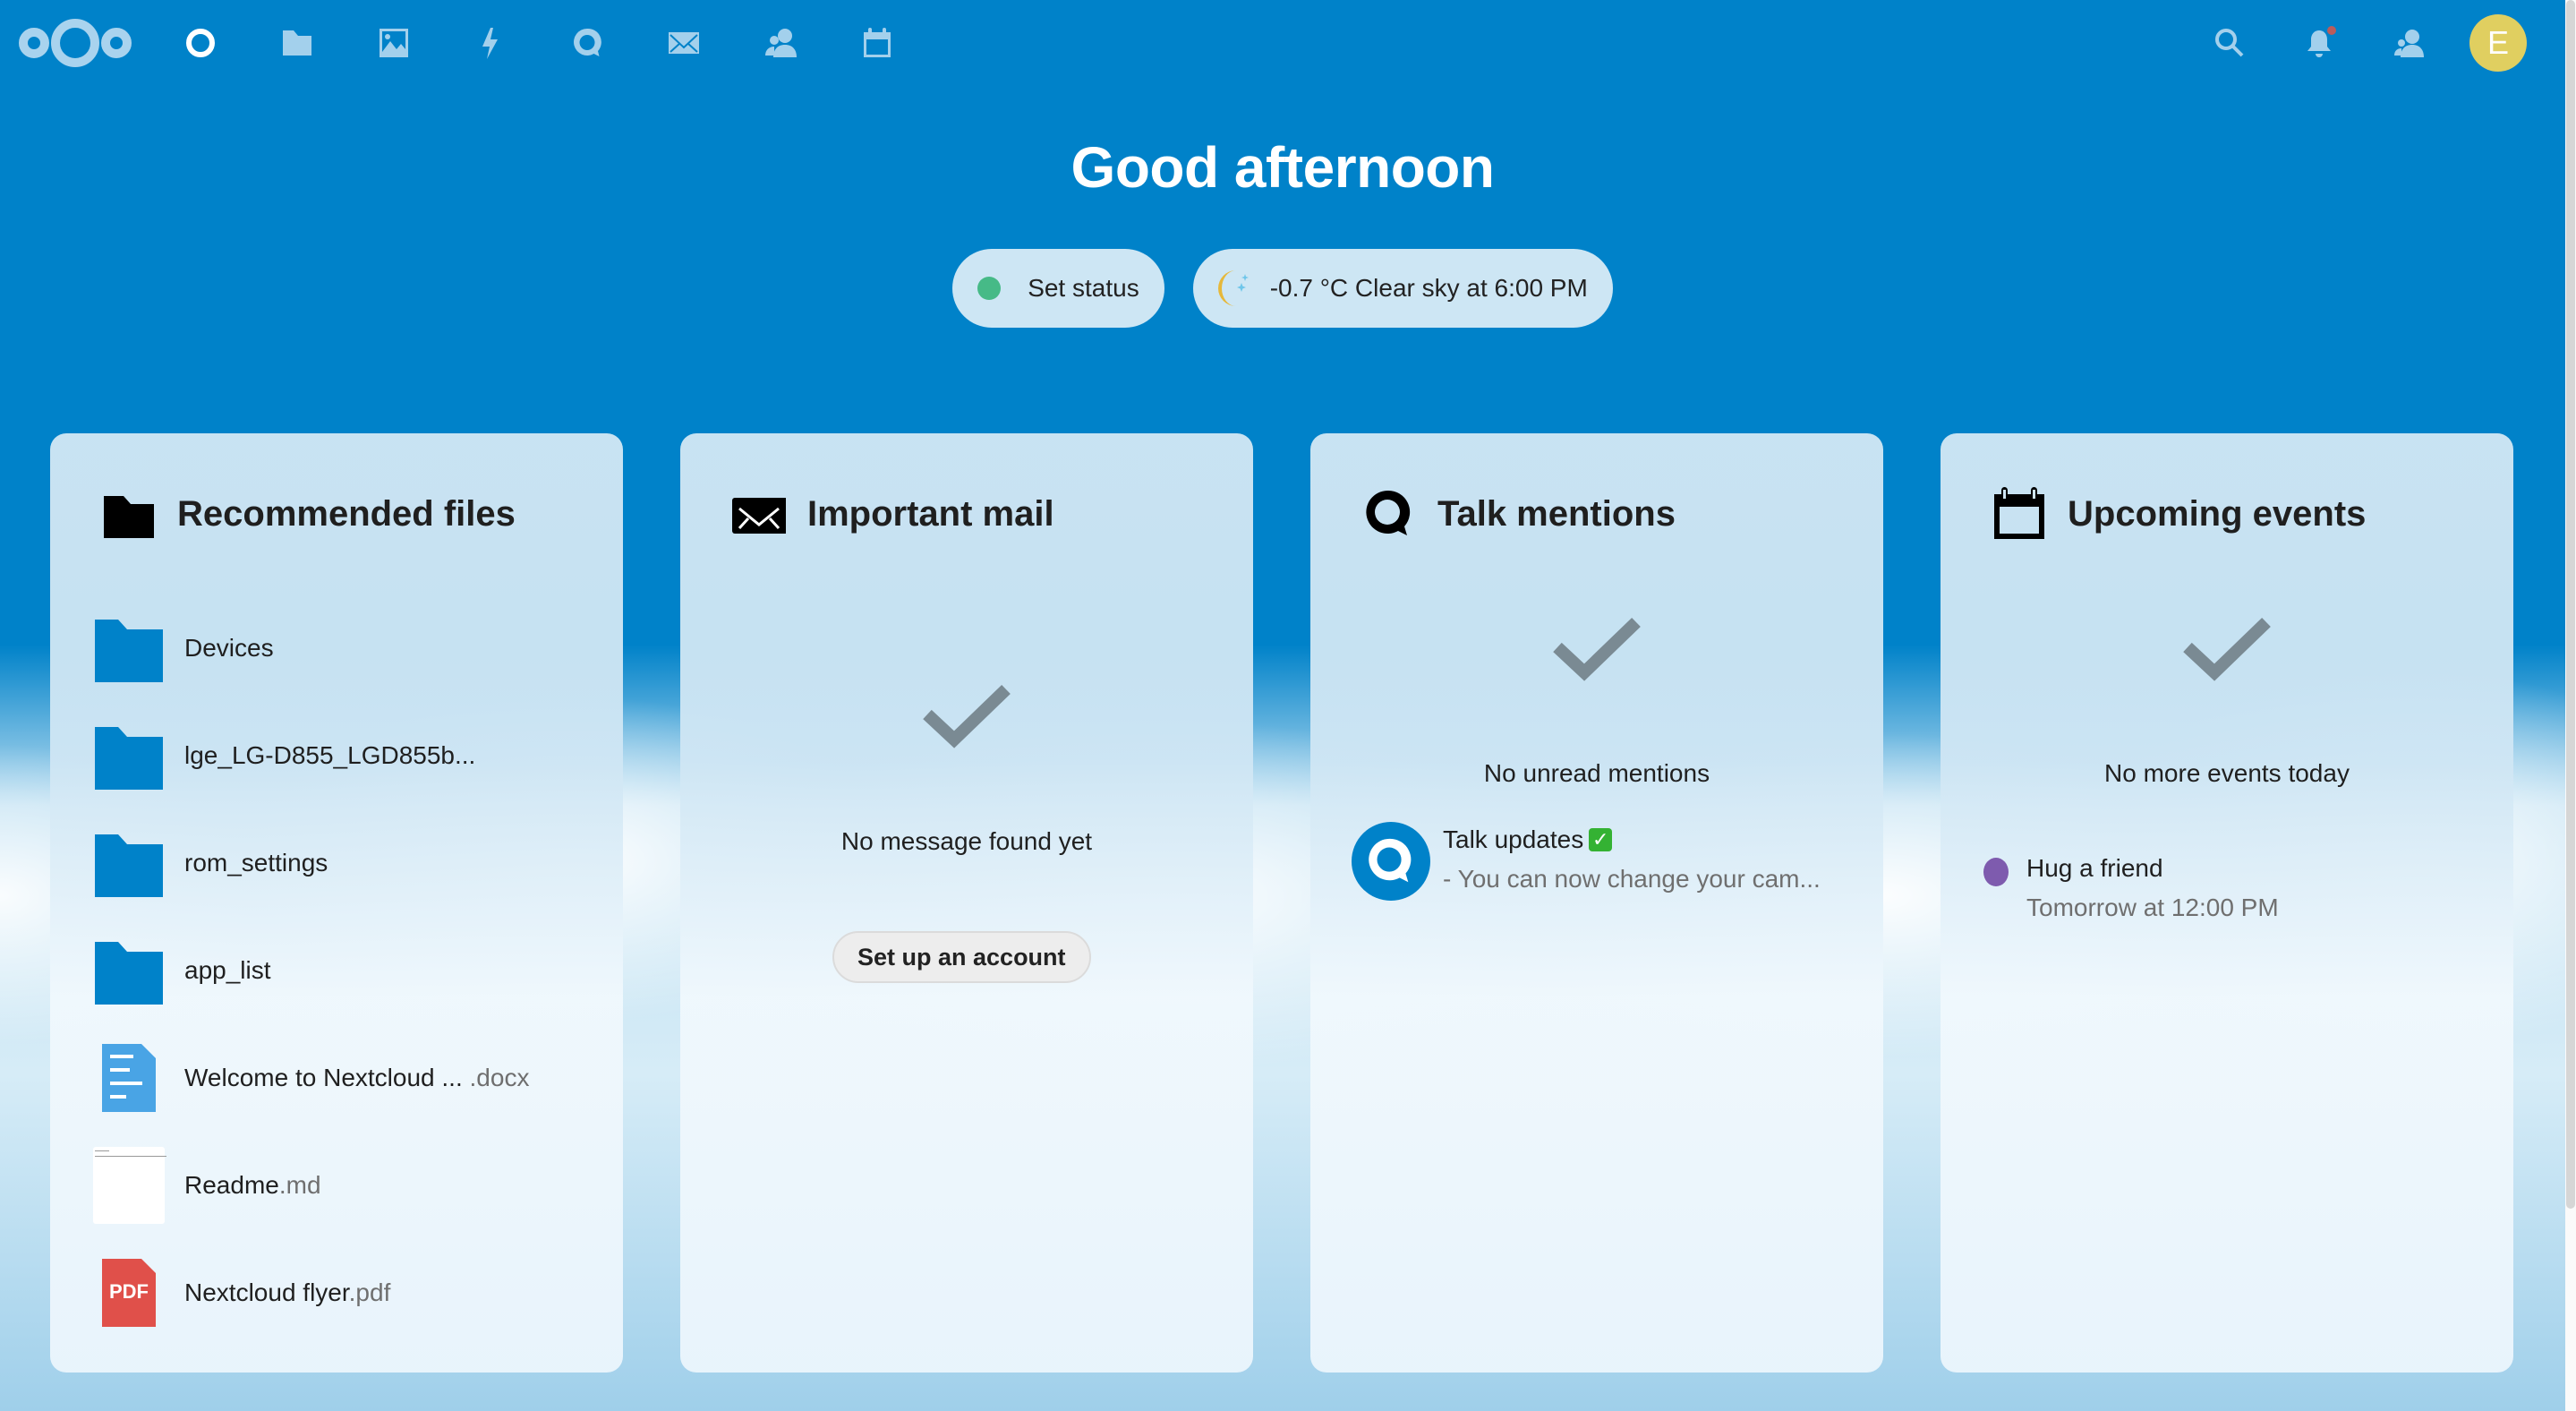 Image resolution: width=2576 pixels, height=1411 pixels. I want to click on file-name: Devices, so click(229, 648).